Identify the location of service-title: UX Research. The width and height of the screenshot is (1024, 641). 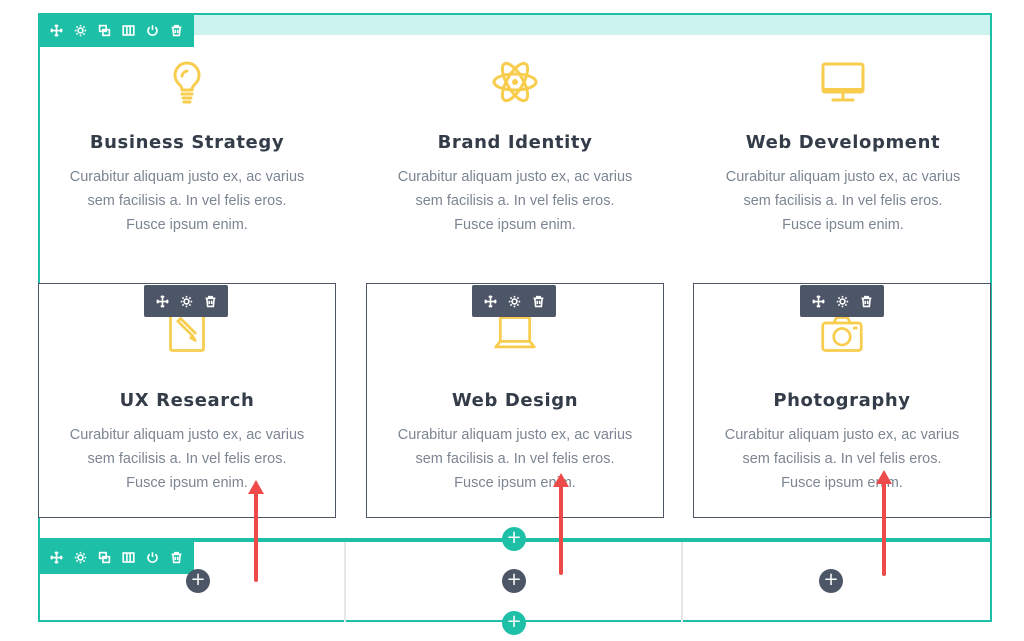
(187, 400).